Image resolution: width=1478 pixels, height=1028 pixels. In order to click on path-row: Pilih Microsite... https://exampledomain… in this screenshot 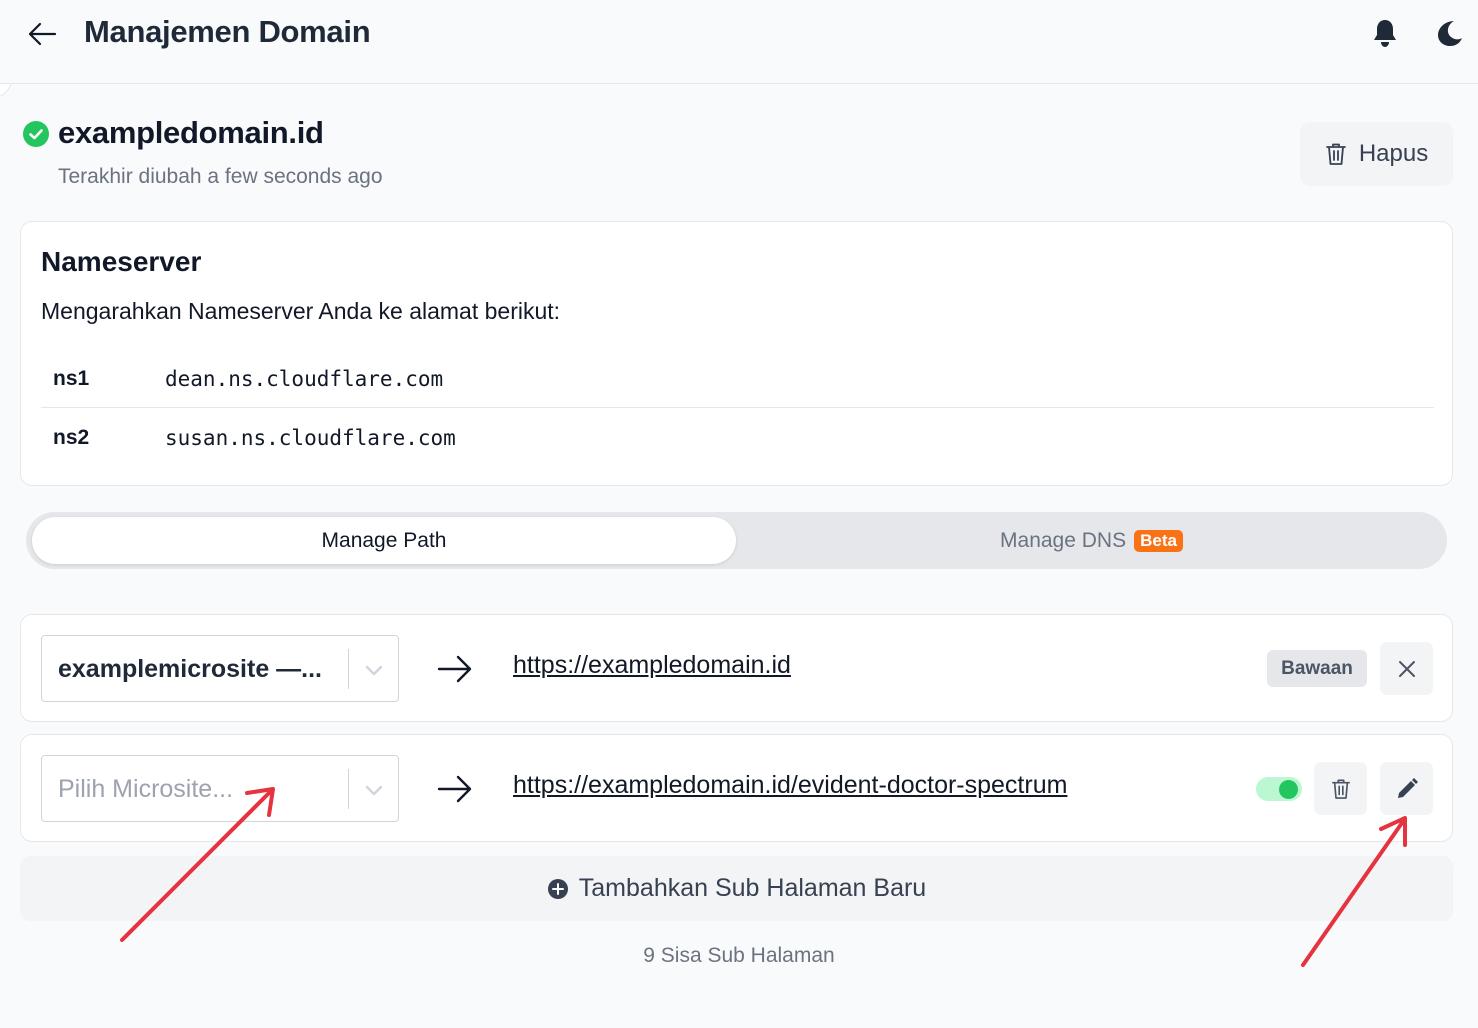, I will do `click(736, 788)`.